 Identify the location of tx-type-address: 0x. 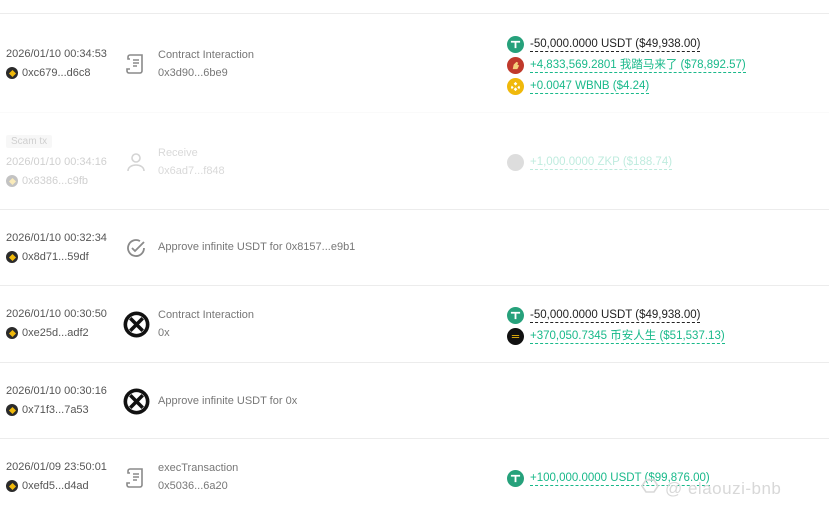
(164, 333).